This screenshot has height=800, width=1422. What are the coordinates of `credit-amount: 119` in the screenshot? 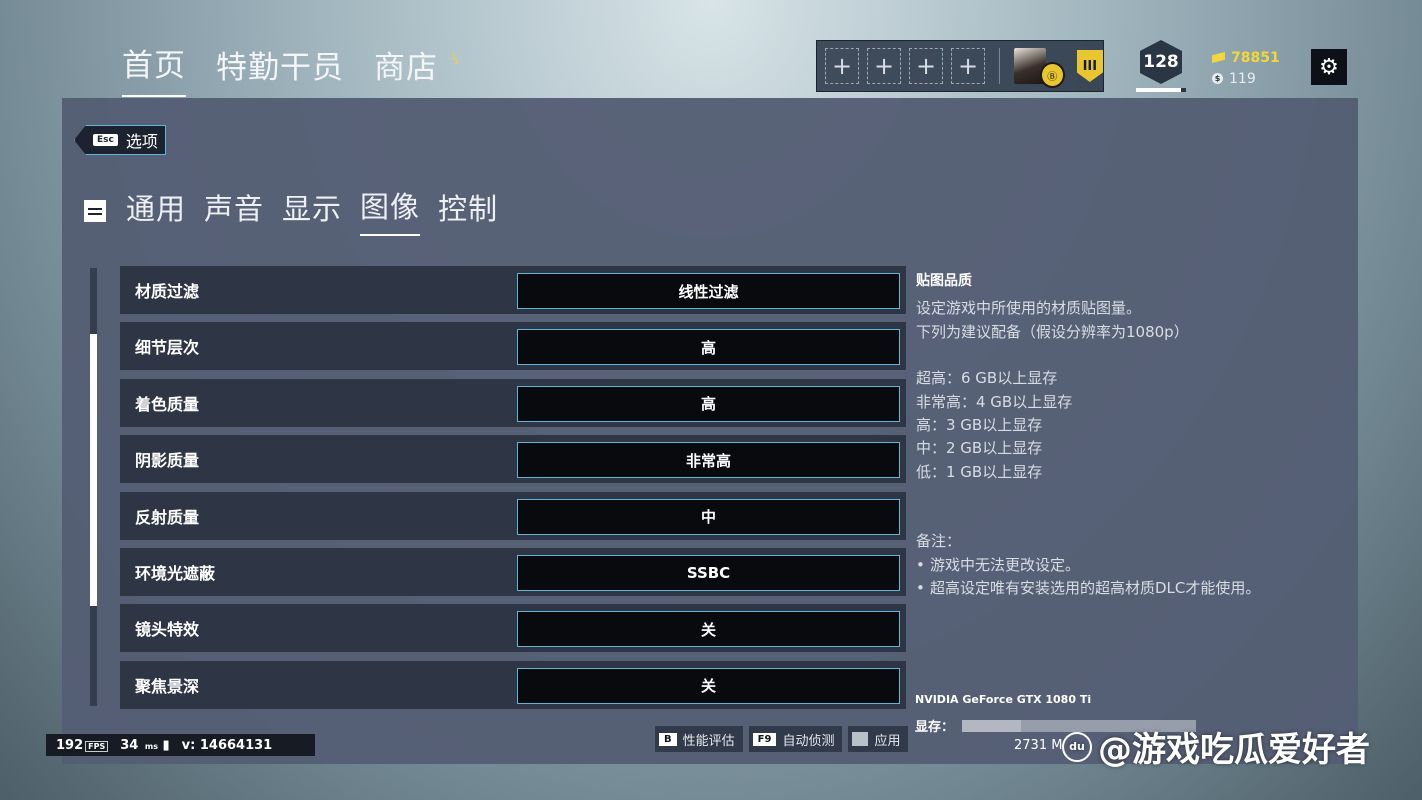 It's located at (1242, 78).